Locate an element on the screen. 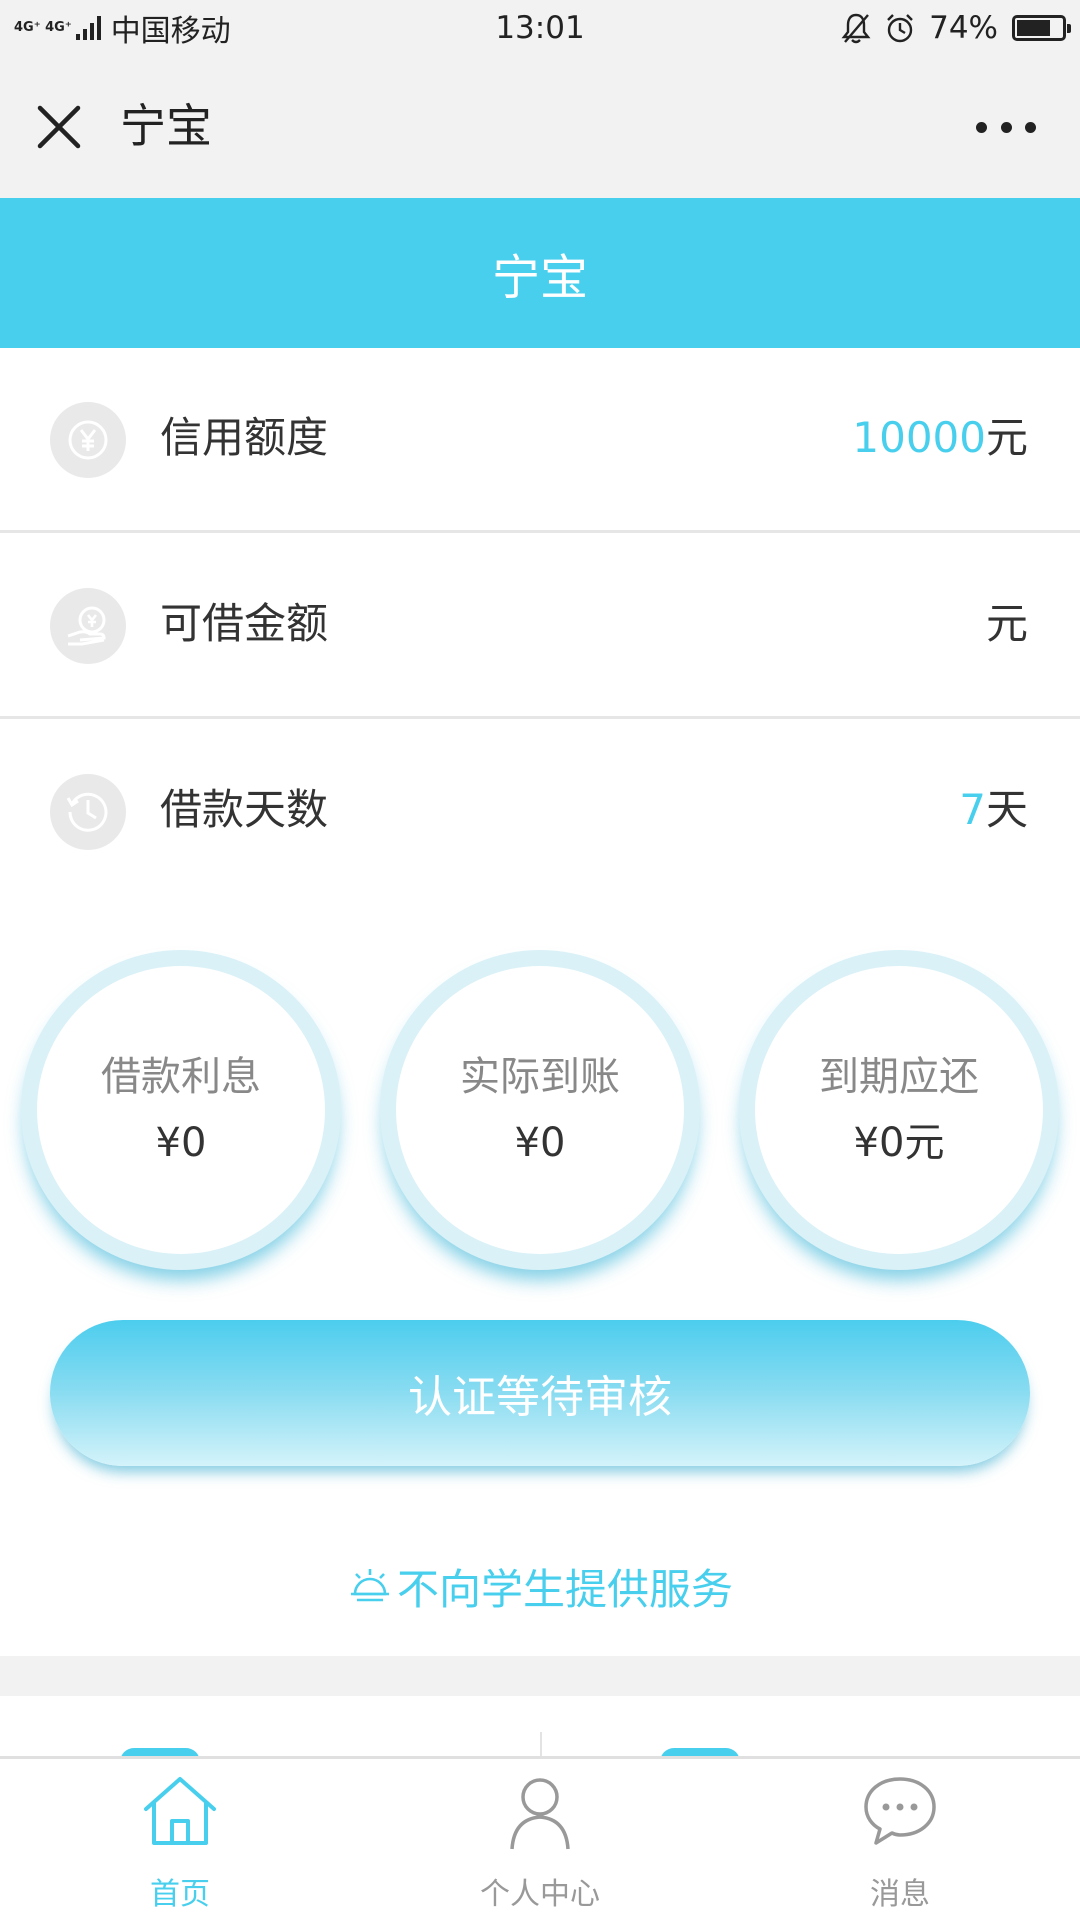 The width and height of the screenshot is (1080, 1920). more-icon is located at coordinates (1006, 127).